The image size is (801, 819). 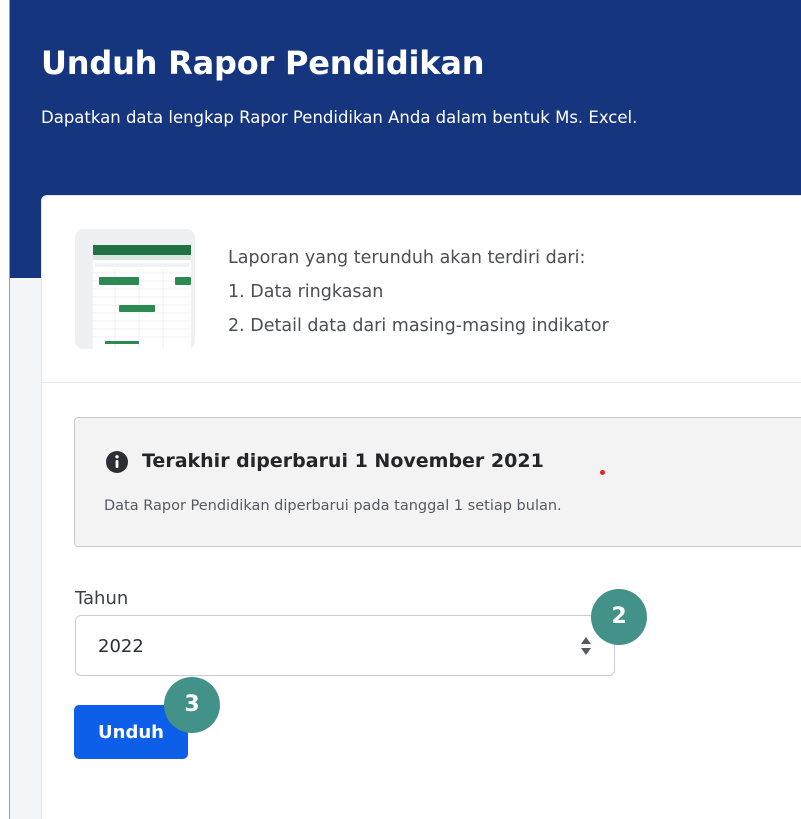 I want to click on select-updown-icon, so click(x=586, y=646).